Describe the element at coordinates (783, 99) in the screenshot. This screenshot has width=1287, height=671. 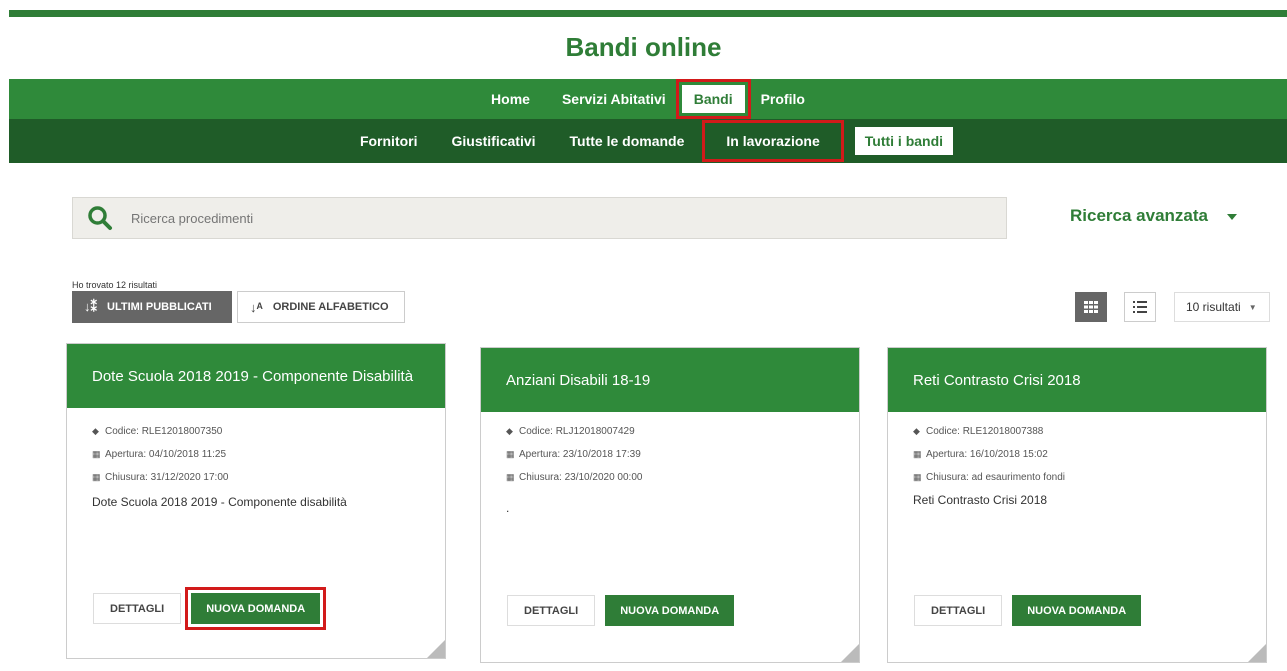
I see `nav-profilo: Profilo` at that location.